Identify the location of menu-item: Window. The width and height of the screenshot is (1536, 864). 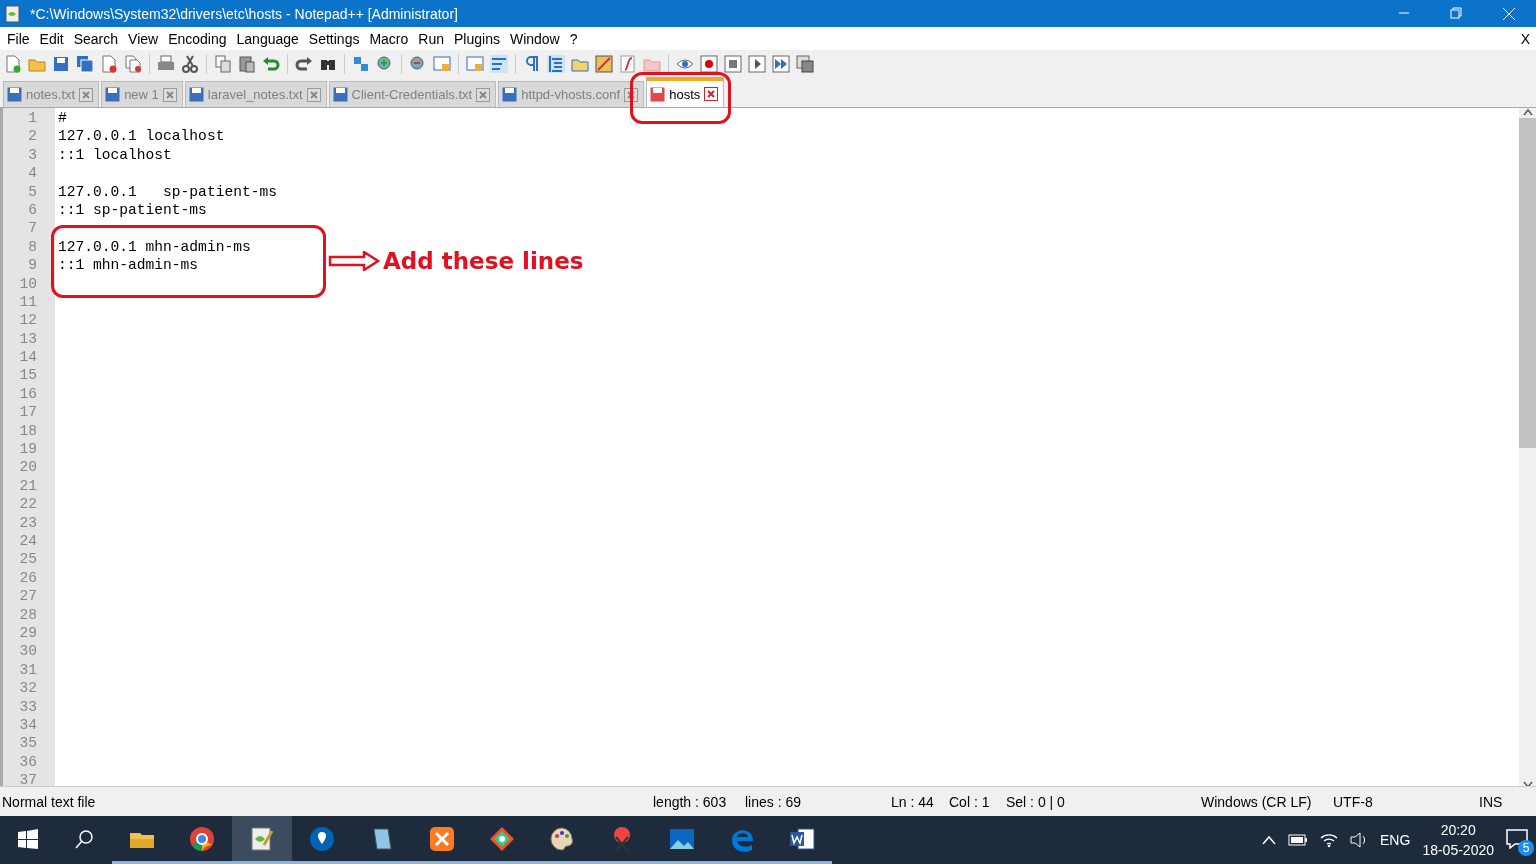
(534, 38).